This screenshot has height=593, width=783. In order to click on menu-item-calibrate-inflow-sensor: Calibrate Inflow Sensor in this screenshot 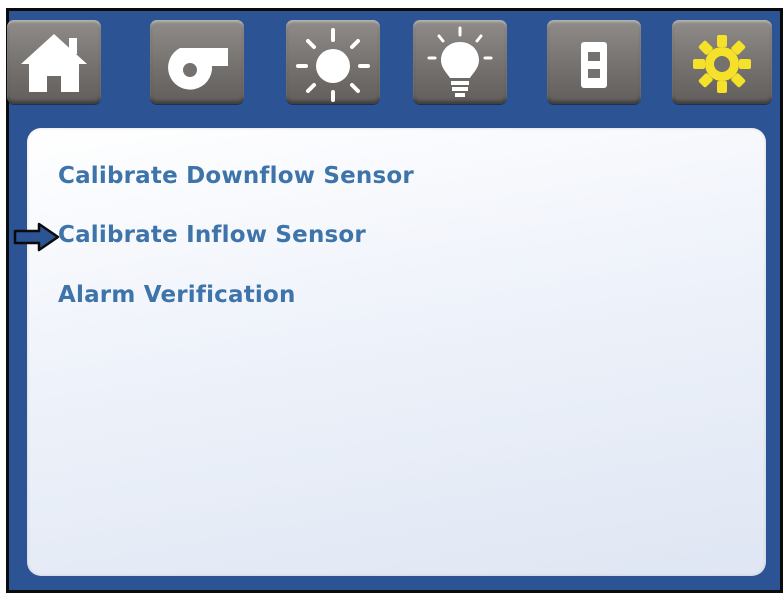, I will do `click(212, 235)`.